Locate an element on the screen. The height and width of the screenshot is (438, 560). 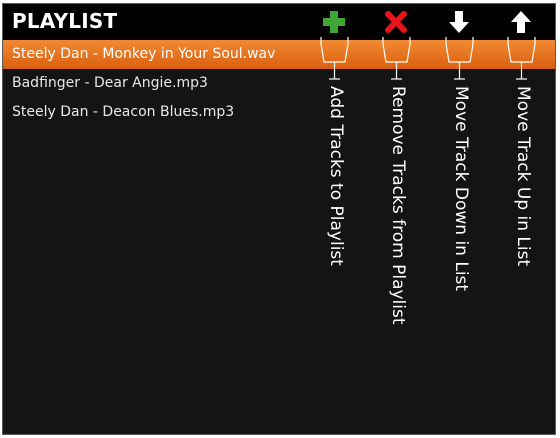
x-icon is located at coordinates (396, 22).